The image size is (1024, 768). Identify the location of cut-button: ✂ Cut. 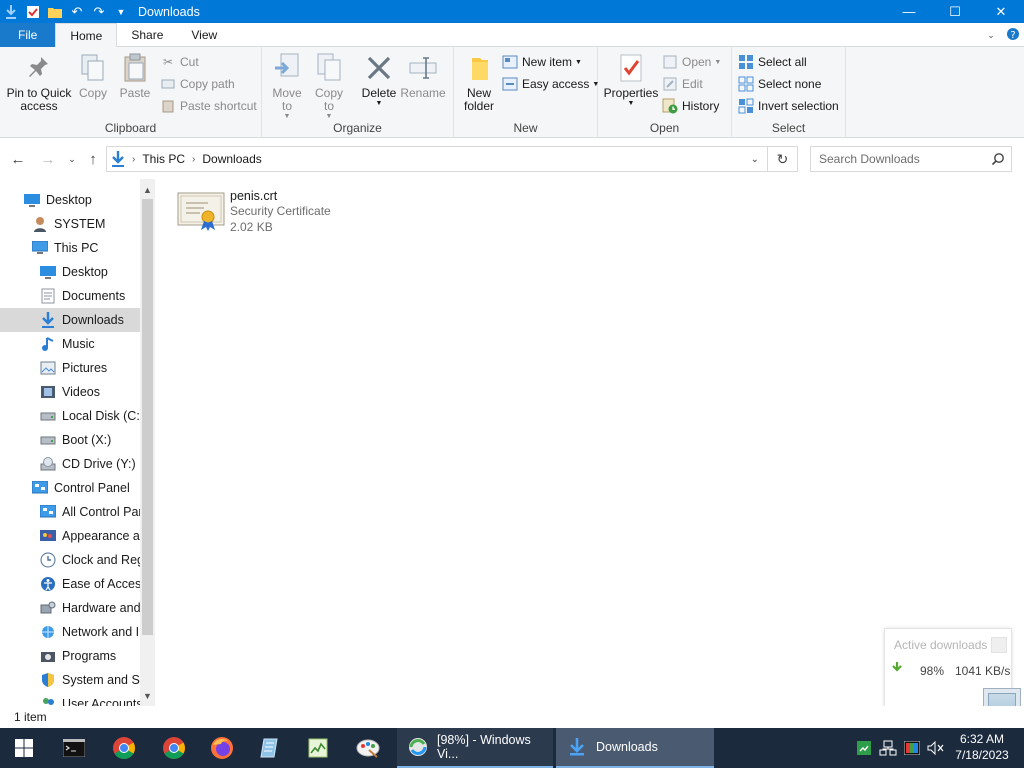
(179, 62).